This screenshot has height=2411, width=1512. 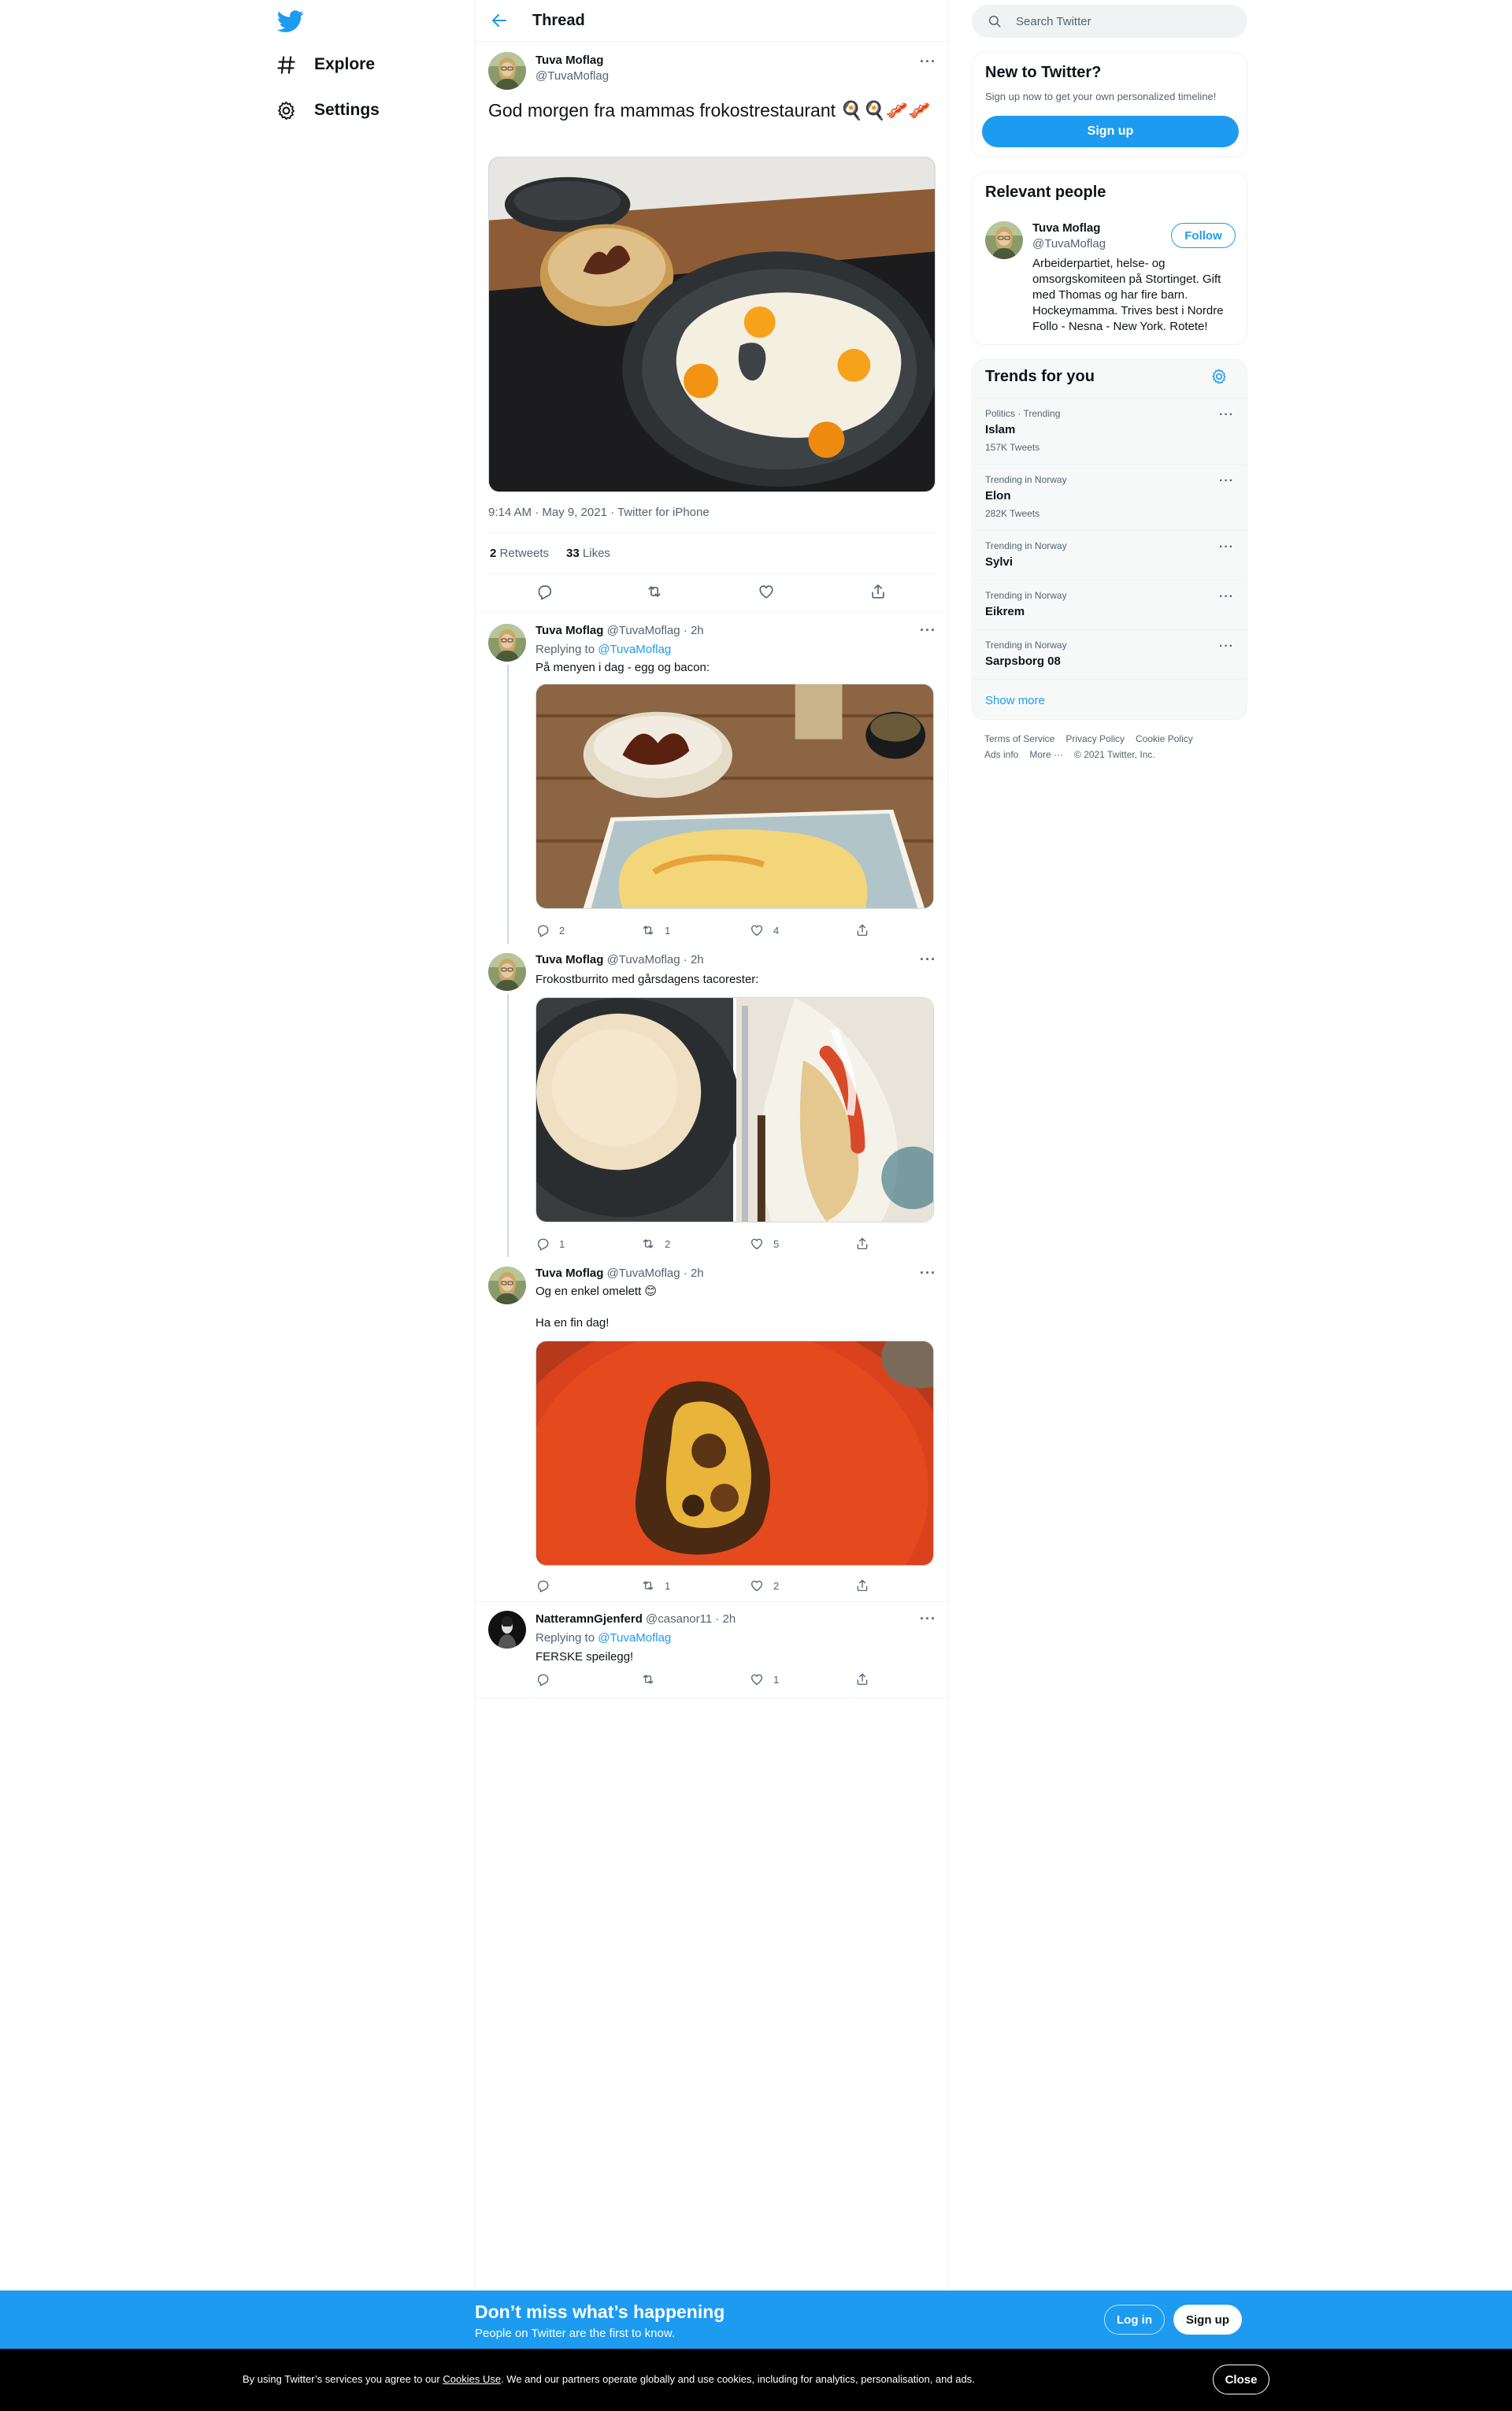 I want to click on tweet-photo-burrito, so click(x=735, y=1109).